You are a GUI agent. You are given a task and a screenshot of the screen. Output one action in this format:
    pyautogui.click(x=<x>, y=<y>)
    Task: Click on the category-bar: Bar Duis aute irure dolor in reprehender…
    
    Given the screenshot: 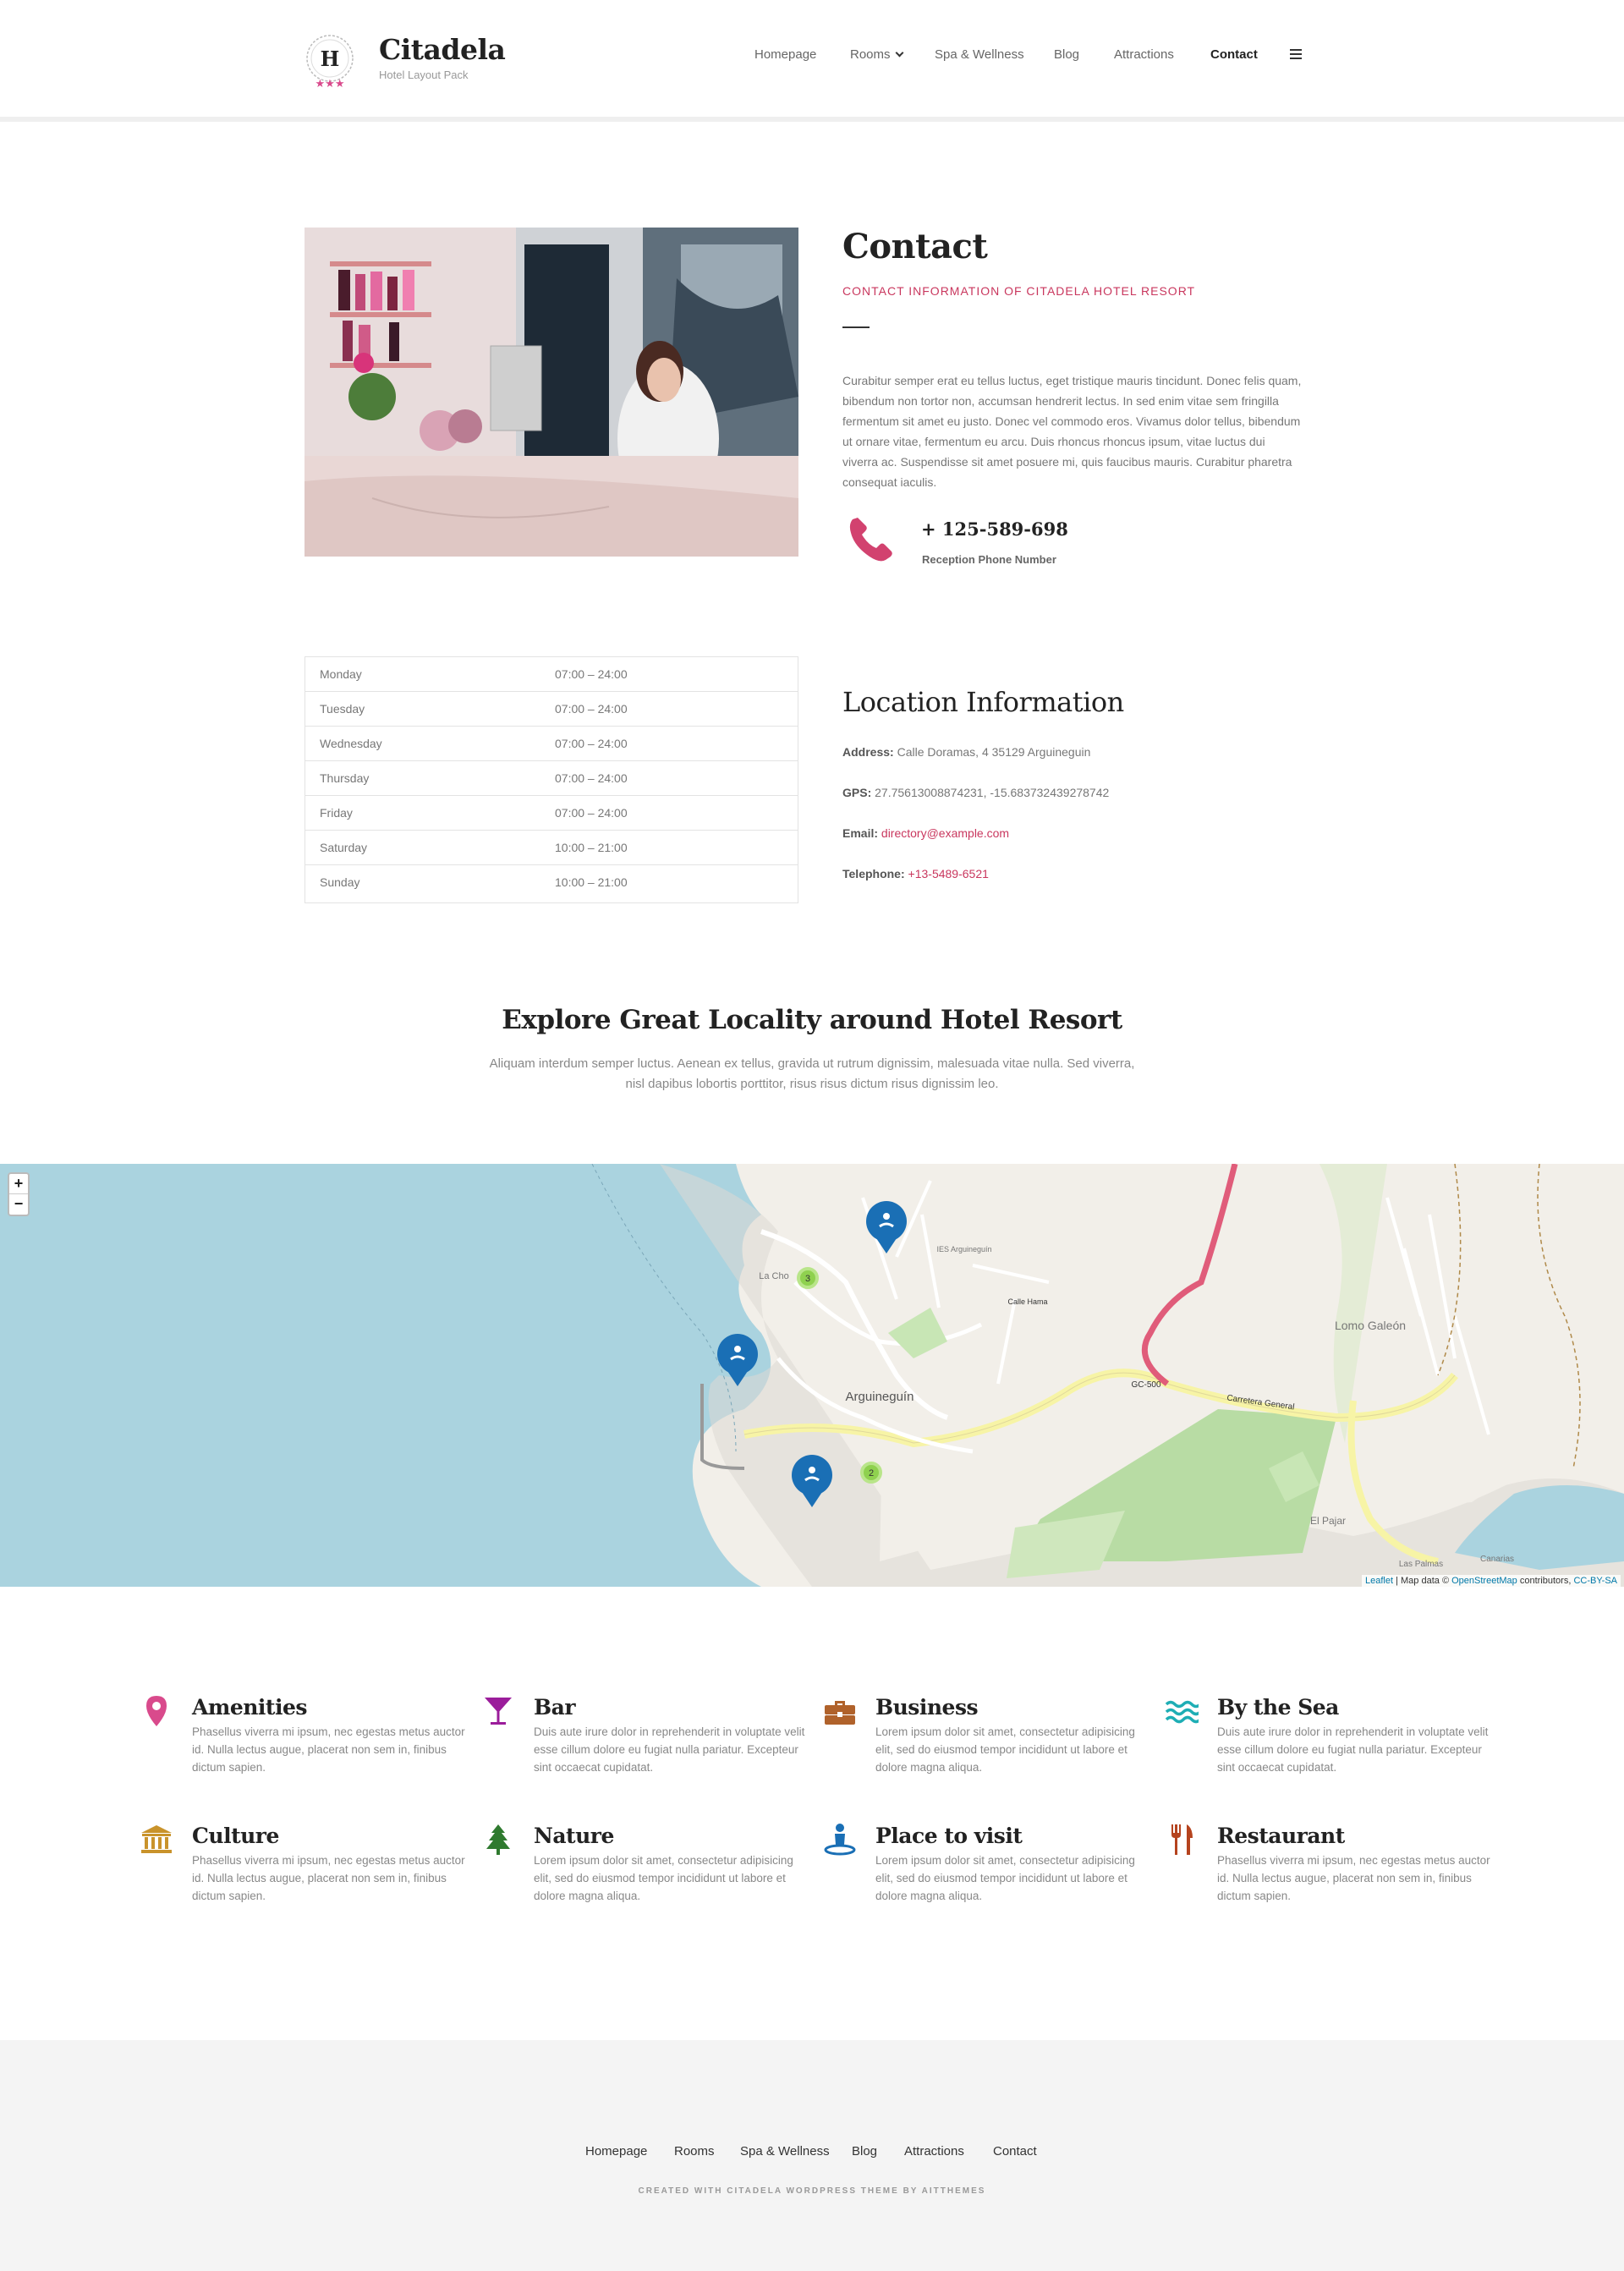 What is the action you would take?
    pyautogui.click(x=649, y=1735)
    